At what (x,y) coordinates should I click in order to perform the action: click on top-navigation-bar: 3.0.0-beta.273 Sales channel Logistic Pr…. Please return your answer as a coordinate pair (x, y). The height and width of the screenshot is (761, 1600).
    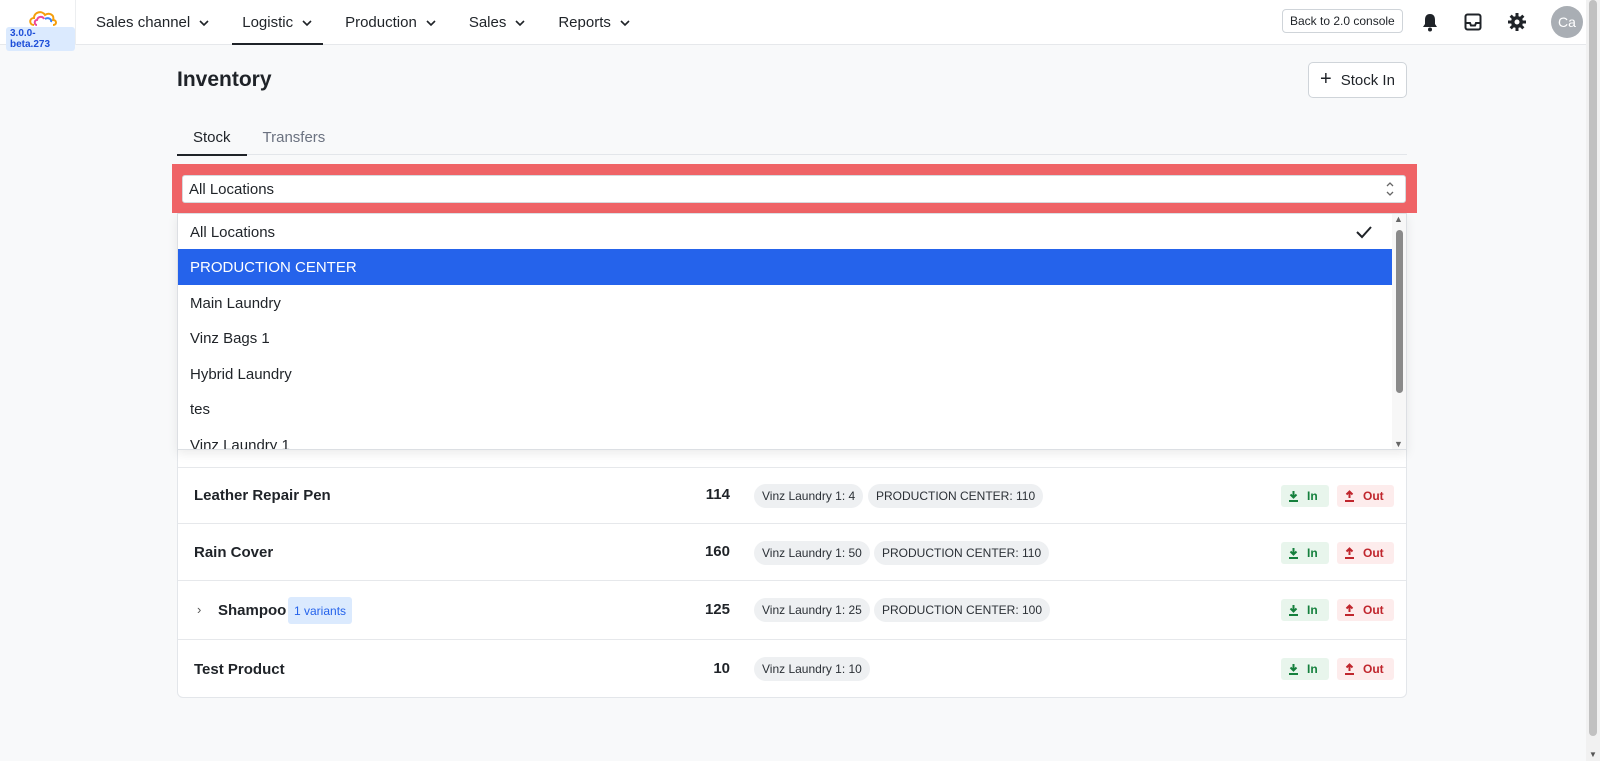
    Looking at the image, I should click on (793, 25).